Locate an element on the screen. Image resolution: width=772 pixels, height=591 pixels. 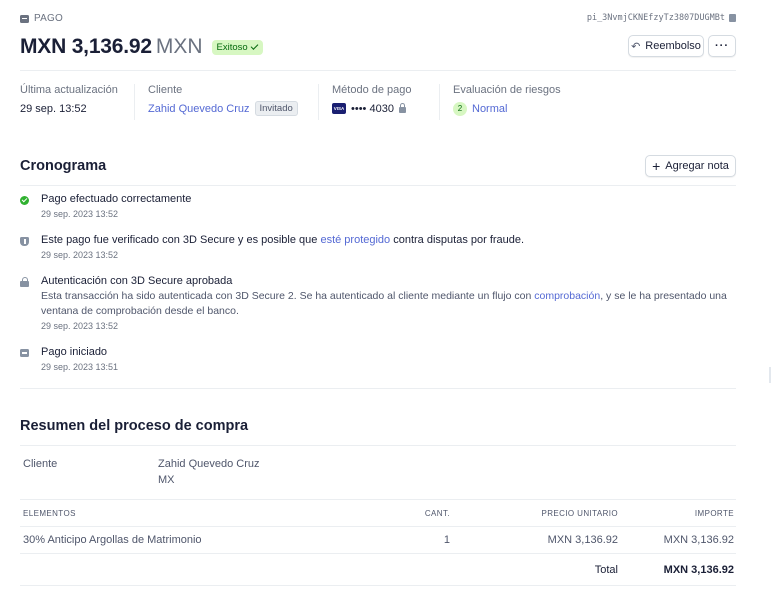
summary-payment-method: Método de pago VISA •••• 4030 is located at coordinates (387, 104).